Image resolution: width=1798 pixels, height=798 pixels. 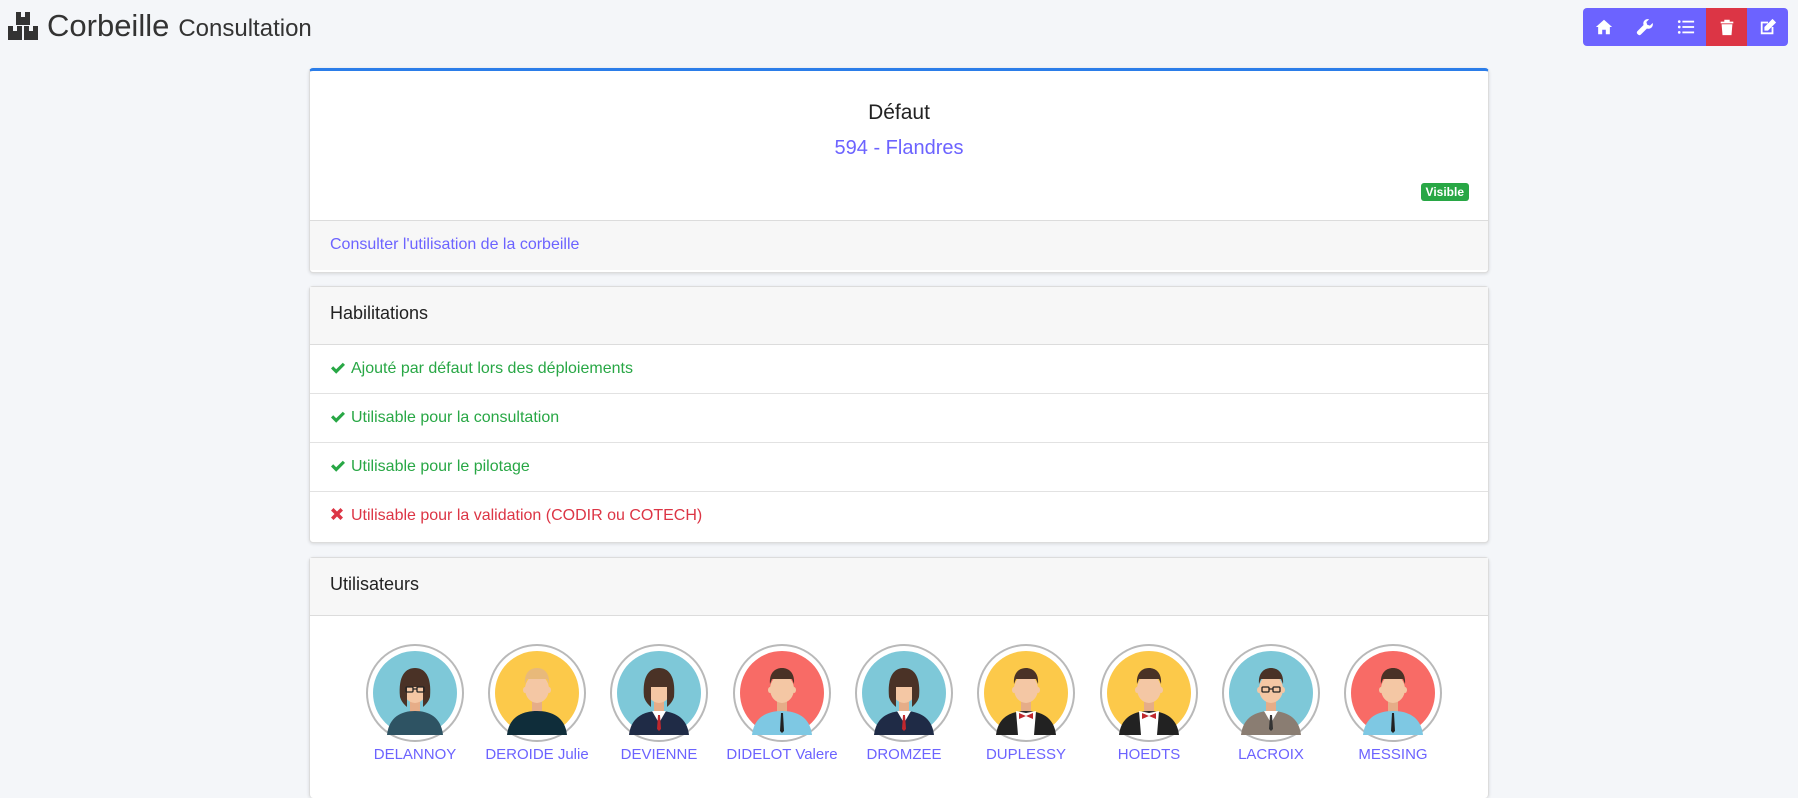 What do you see at coordinates (375, 584) in the screenshot?
I see `users-title: Utilisateurs` at bounding box center [375, 584].